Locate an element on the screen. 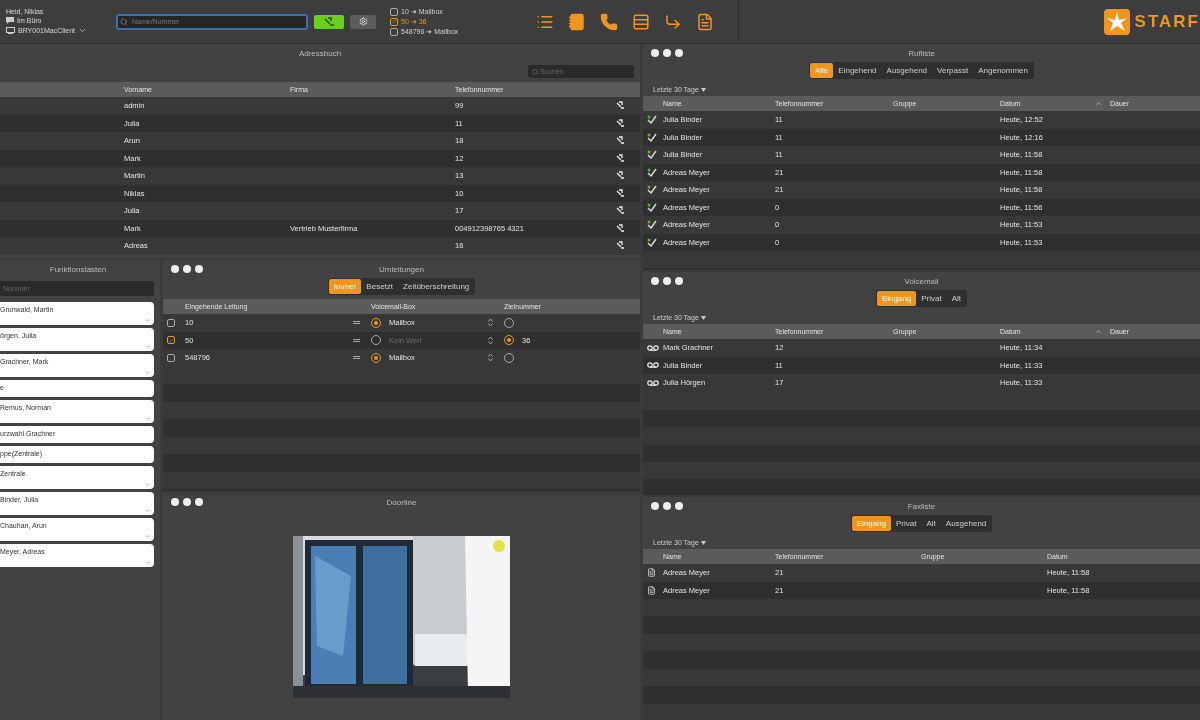 The width and height of the screenshot is (1200, 720). rows-icon is located at coordinates (641, 21).